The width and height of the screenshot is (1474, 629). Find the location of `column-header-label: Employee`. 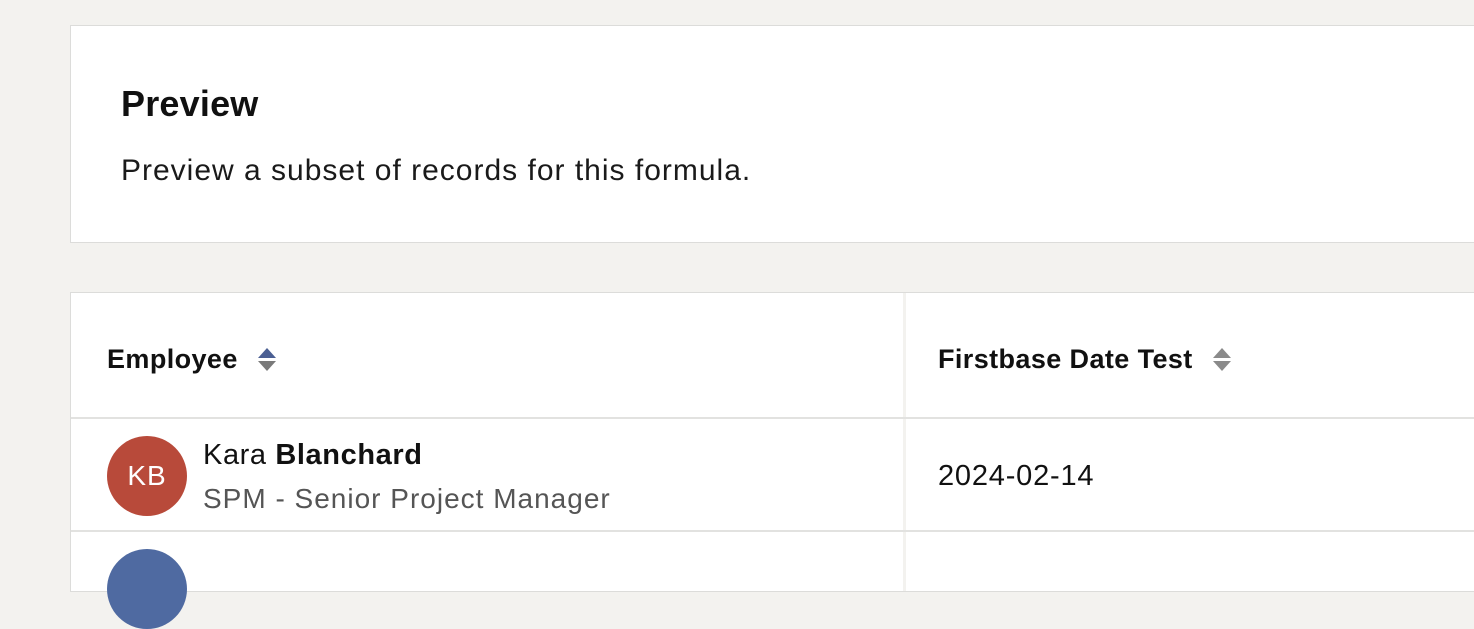

column-header-label: Employee is located at coordinates (172, 358).